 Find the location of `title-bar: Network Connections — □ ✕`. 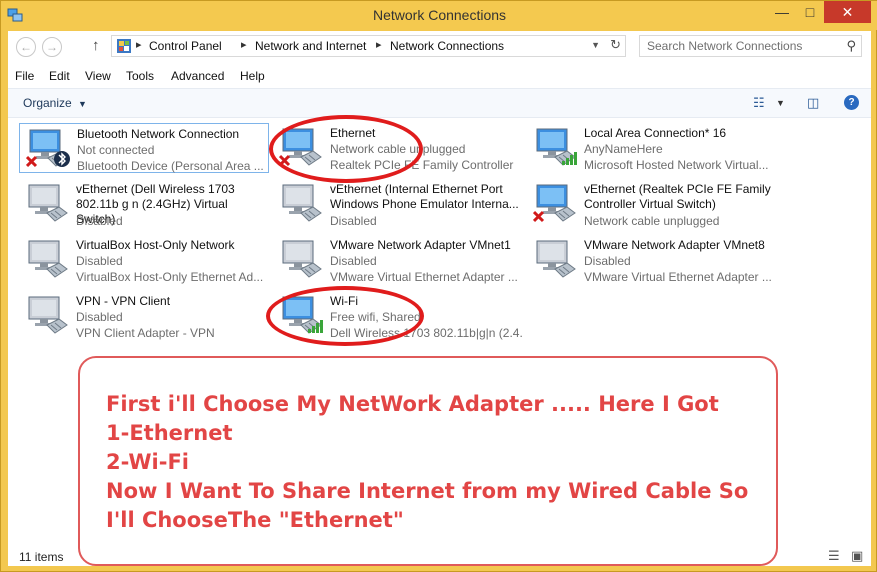

title-bar: Network Connections — □ ✕ is located at coordinates (439, 15).